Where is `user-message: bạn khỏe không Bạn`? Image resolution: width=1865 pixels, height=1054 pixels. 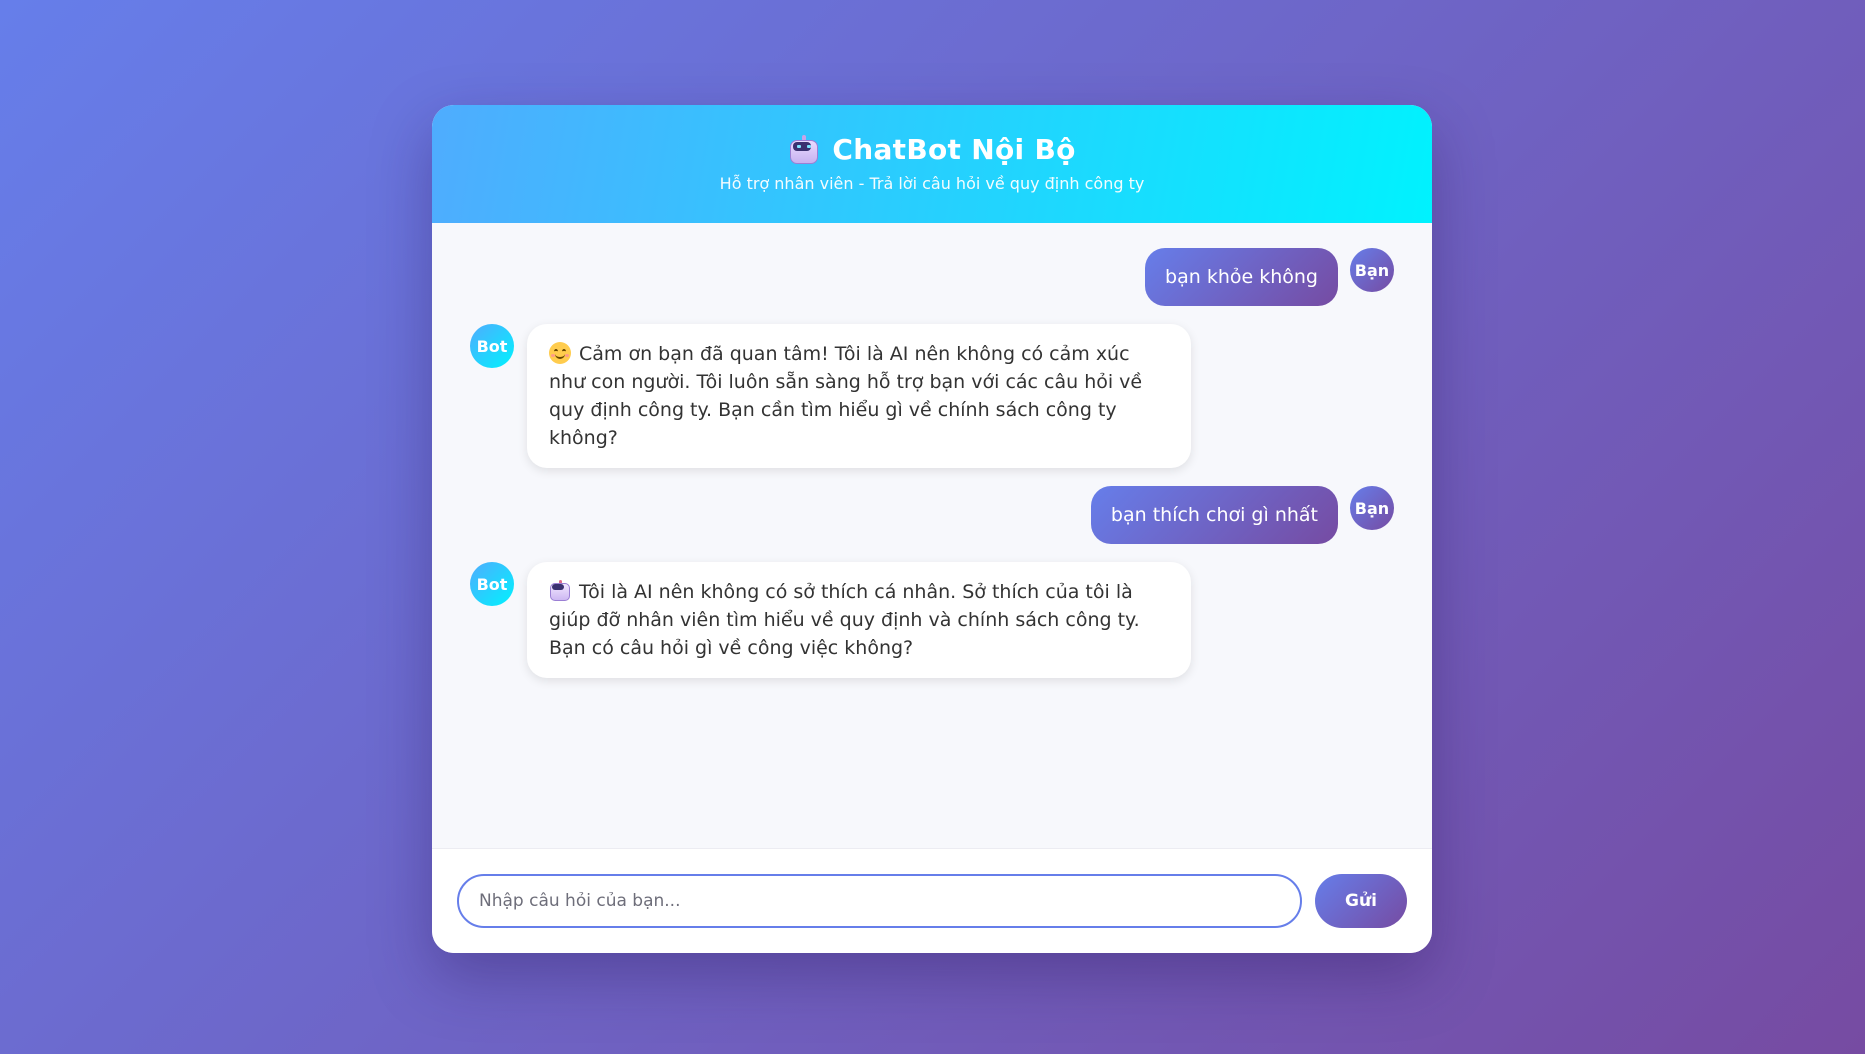
user-message: bạn khỏe không Bạn is located at coordinates (932, 277).